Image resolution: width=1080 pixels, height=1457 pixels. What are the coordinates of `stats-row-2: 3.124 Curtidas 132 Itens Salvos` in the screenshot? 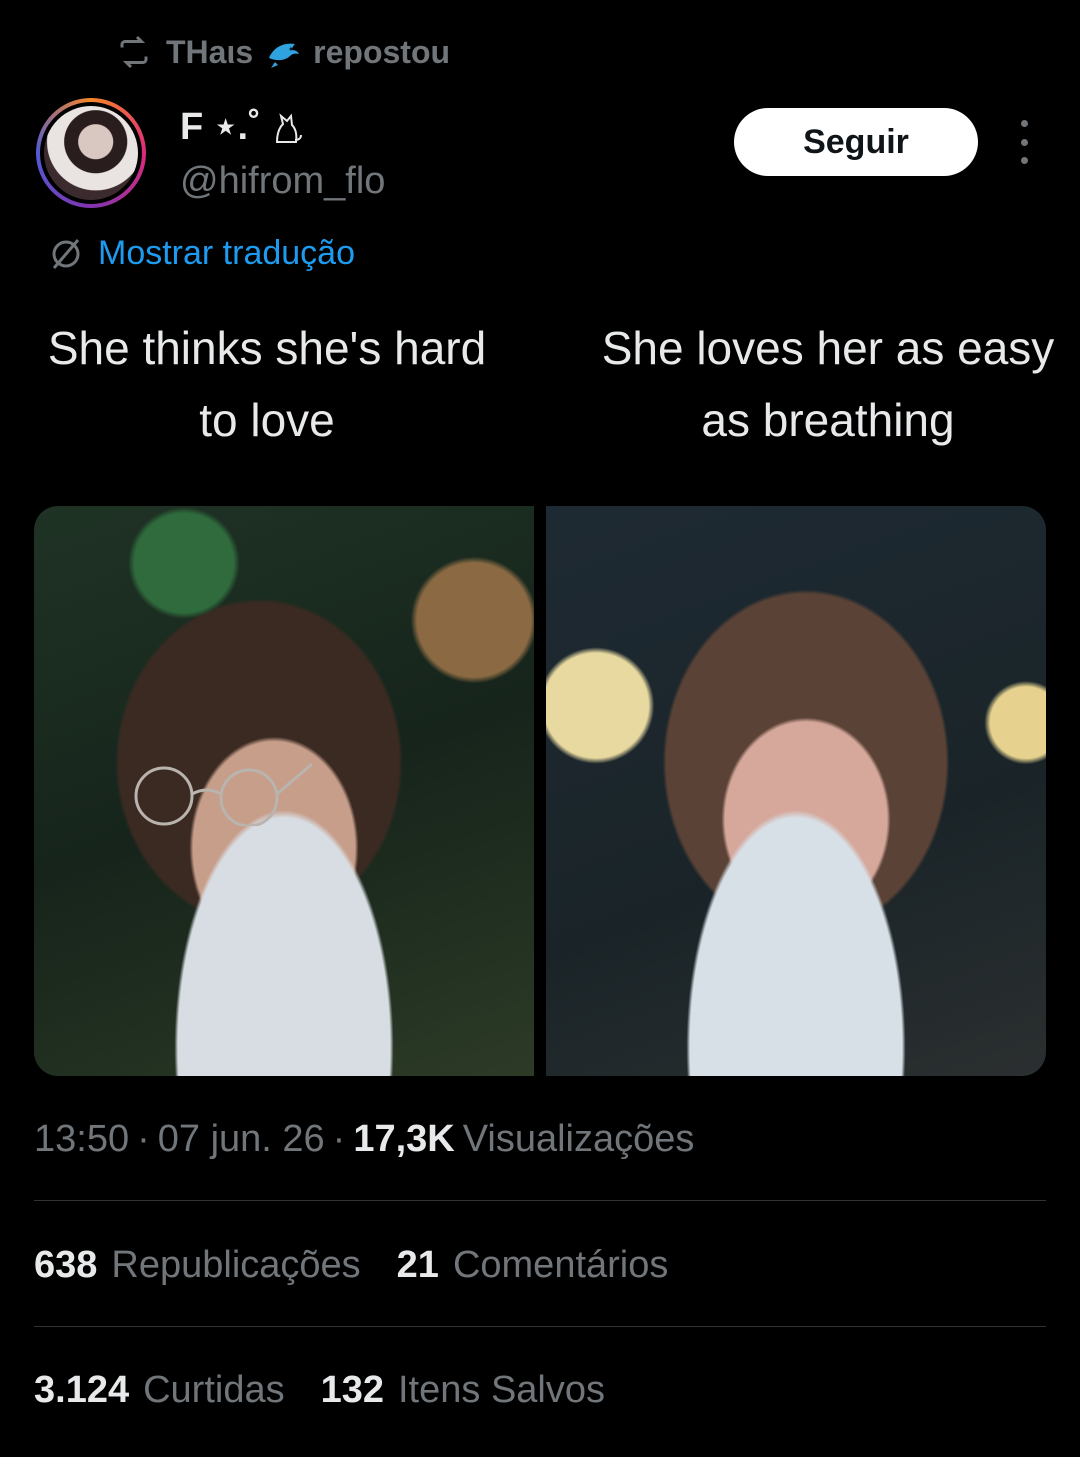 It's located at (319, 1390).